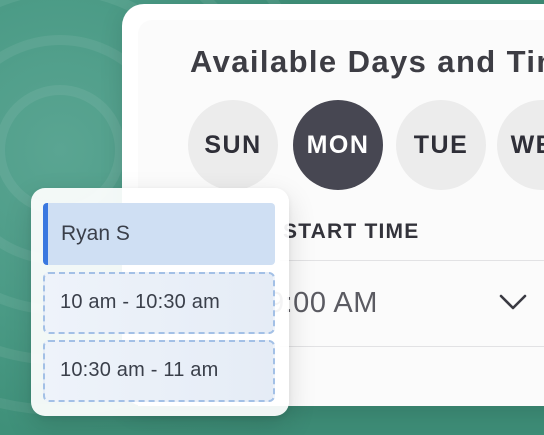  I want to click on time-slot-2: 10:30 am - 11 am, so click(159, 371).